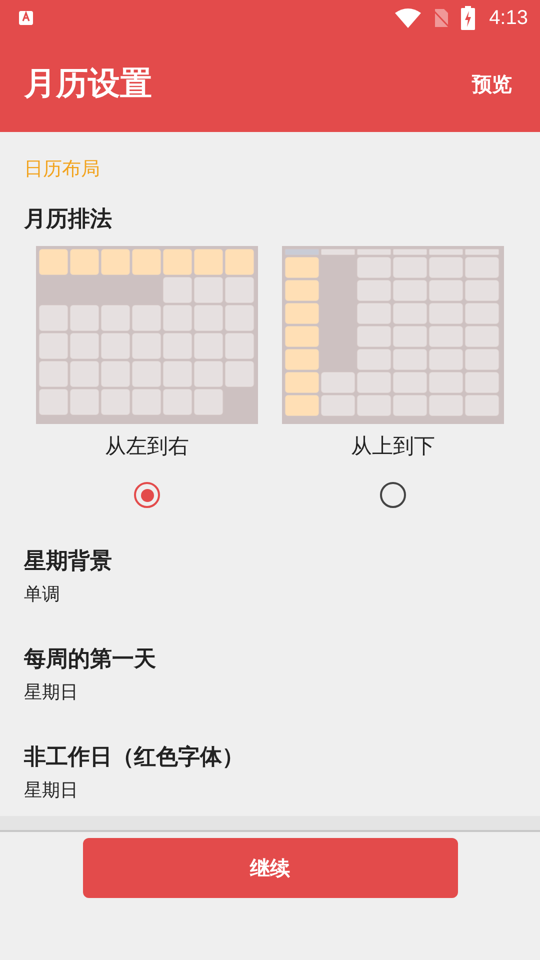 The image size is (540, 960). What do you see at coordinates (468, 18) in the screenshot?
I see `battery-charging-icon` at bounding box center [468, 18].